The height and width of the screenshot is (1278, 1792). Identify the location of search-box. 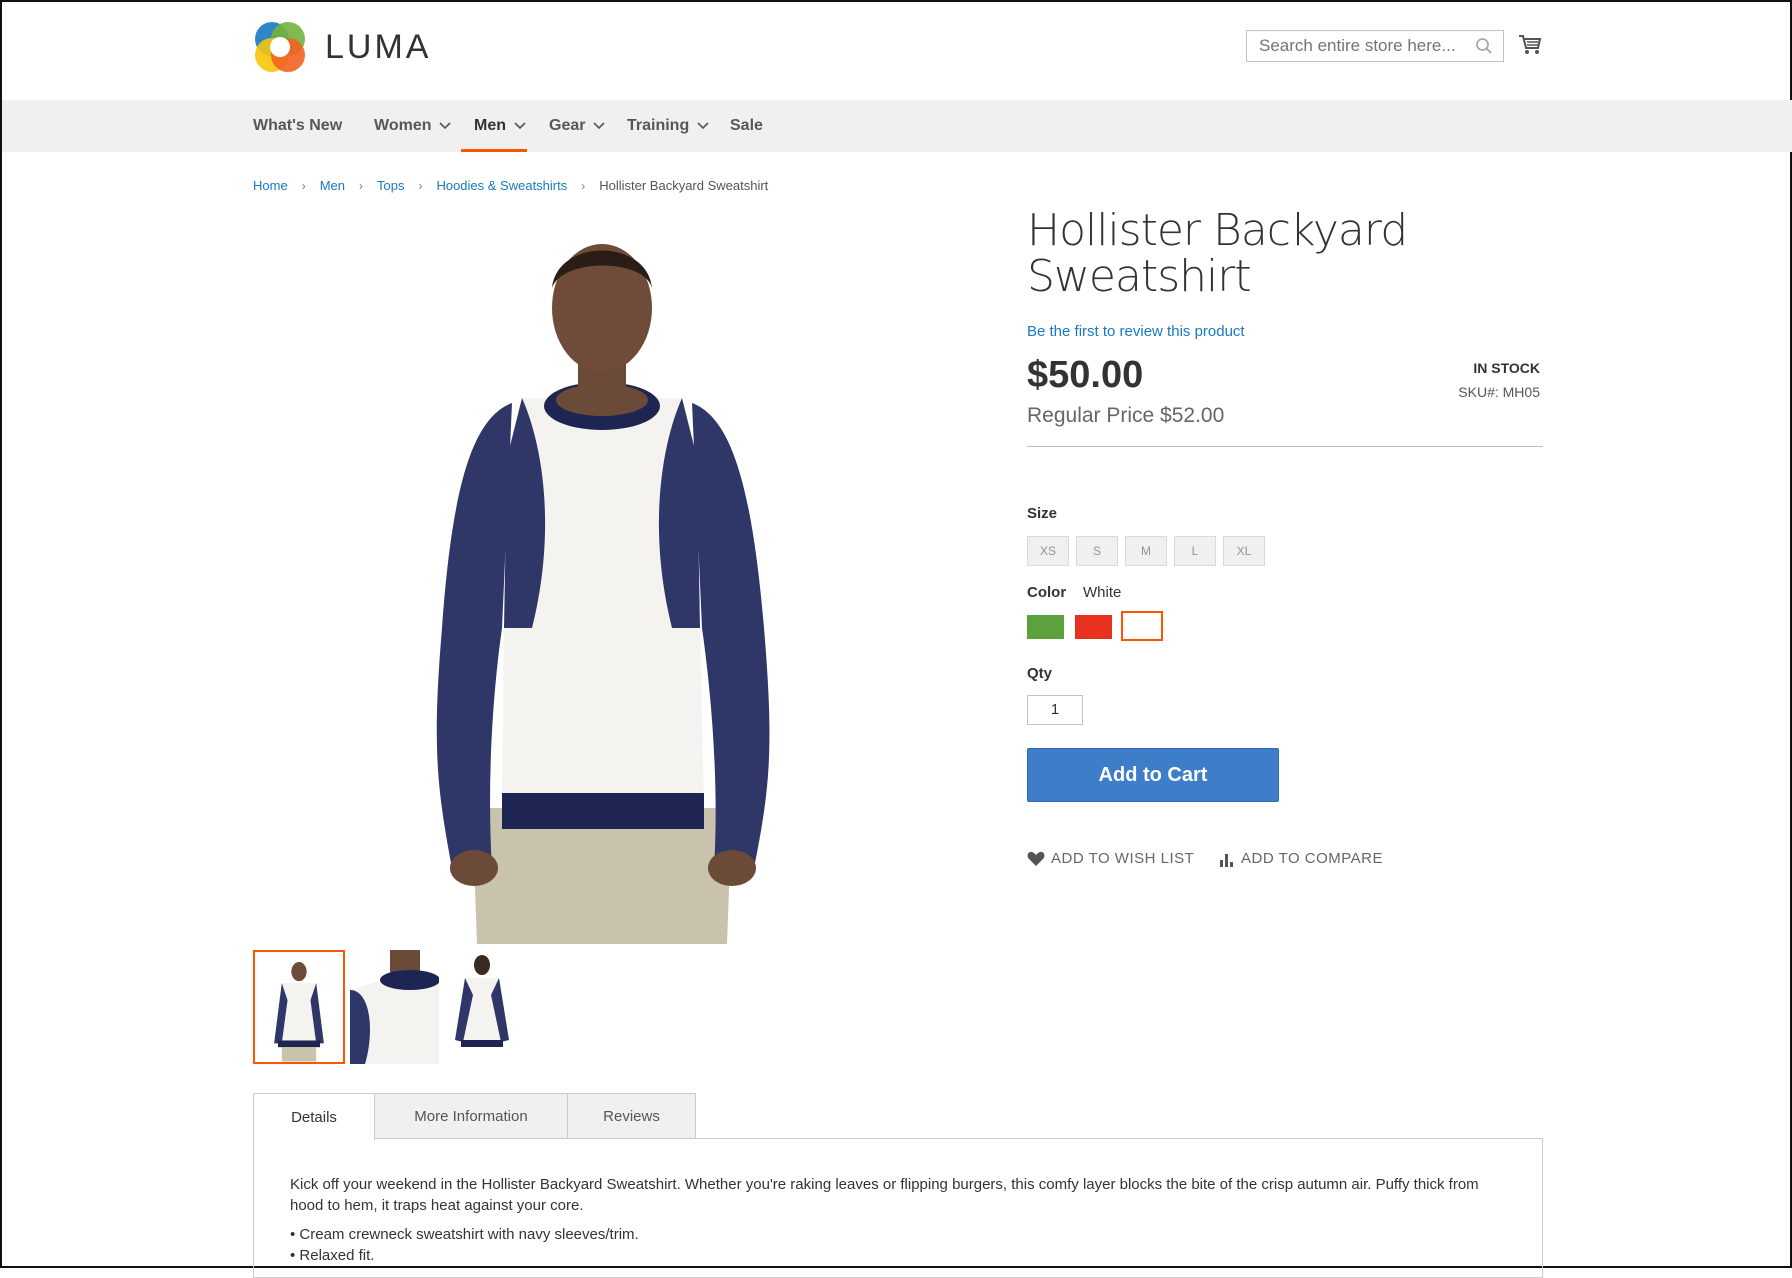
(1375, 46).